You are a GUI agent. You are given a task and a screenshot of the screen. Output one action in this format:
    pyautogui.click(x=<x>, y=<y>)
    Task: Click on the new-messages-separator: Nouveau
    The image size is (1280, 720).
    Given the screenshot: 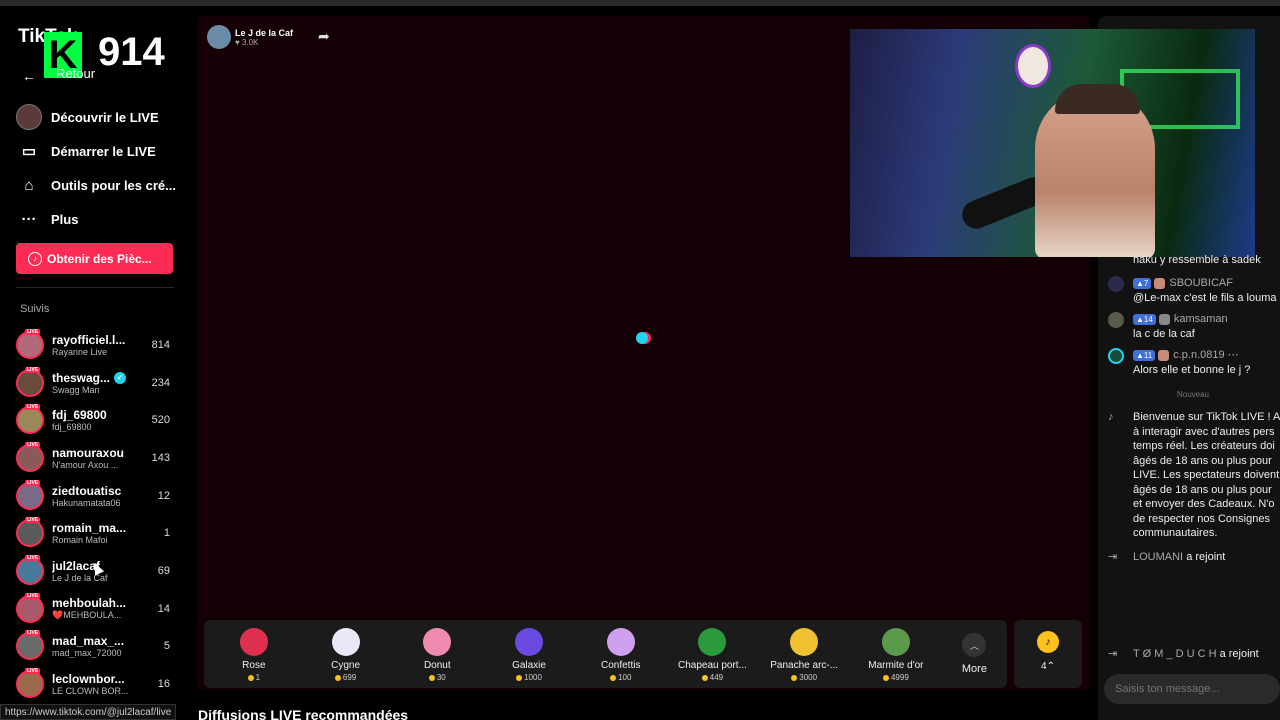 What is the action you would take?
    pyautogui.click(x=1193, y=394)
    